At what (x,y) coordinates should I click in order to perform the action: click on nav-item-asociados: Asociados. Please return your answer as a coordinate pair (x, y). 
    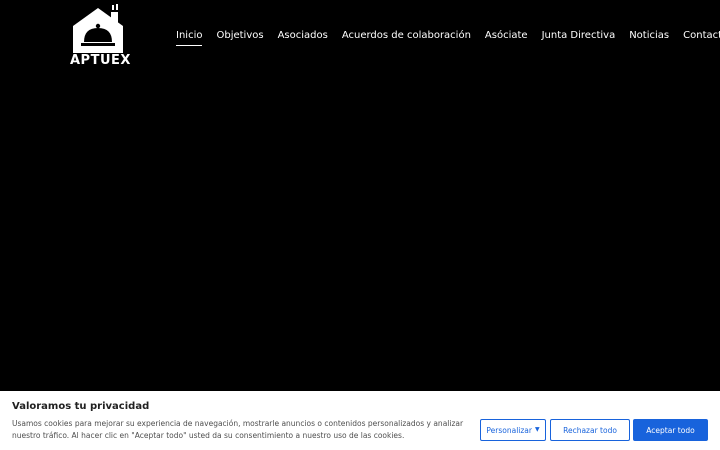
    Looking at the image, I should click on (303, 37).